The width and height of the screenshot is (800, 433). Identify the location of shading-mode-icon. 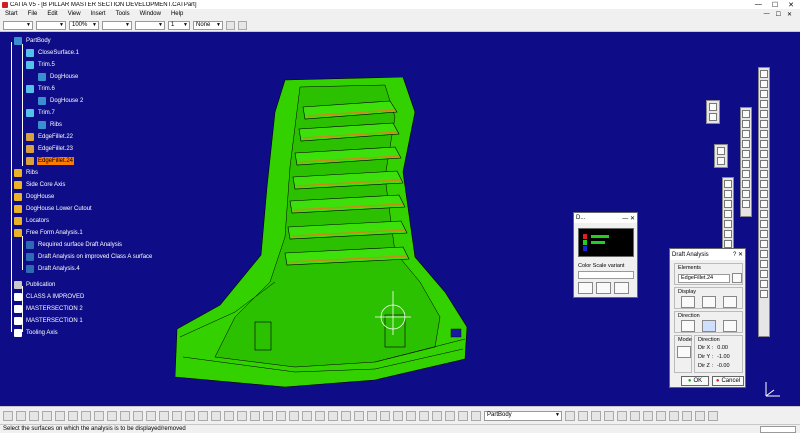
(268, 415).